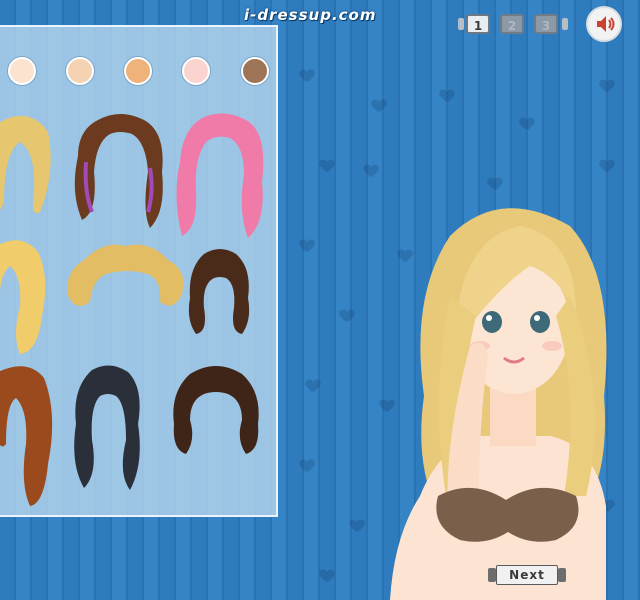 Image resolution: width=640 pixels, height=600 pixels. I want to click on page-3-button: 3, so click(546, 24).